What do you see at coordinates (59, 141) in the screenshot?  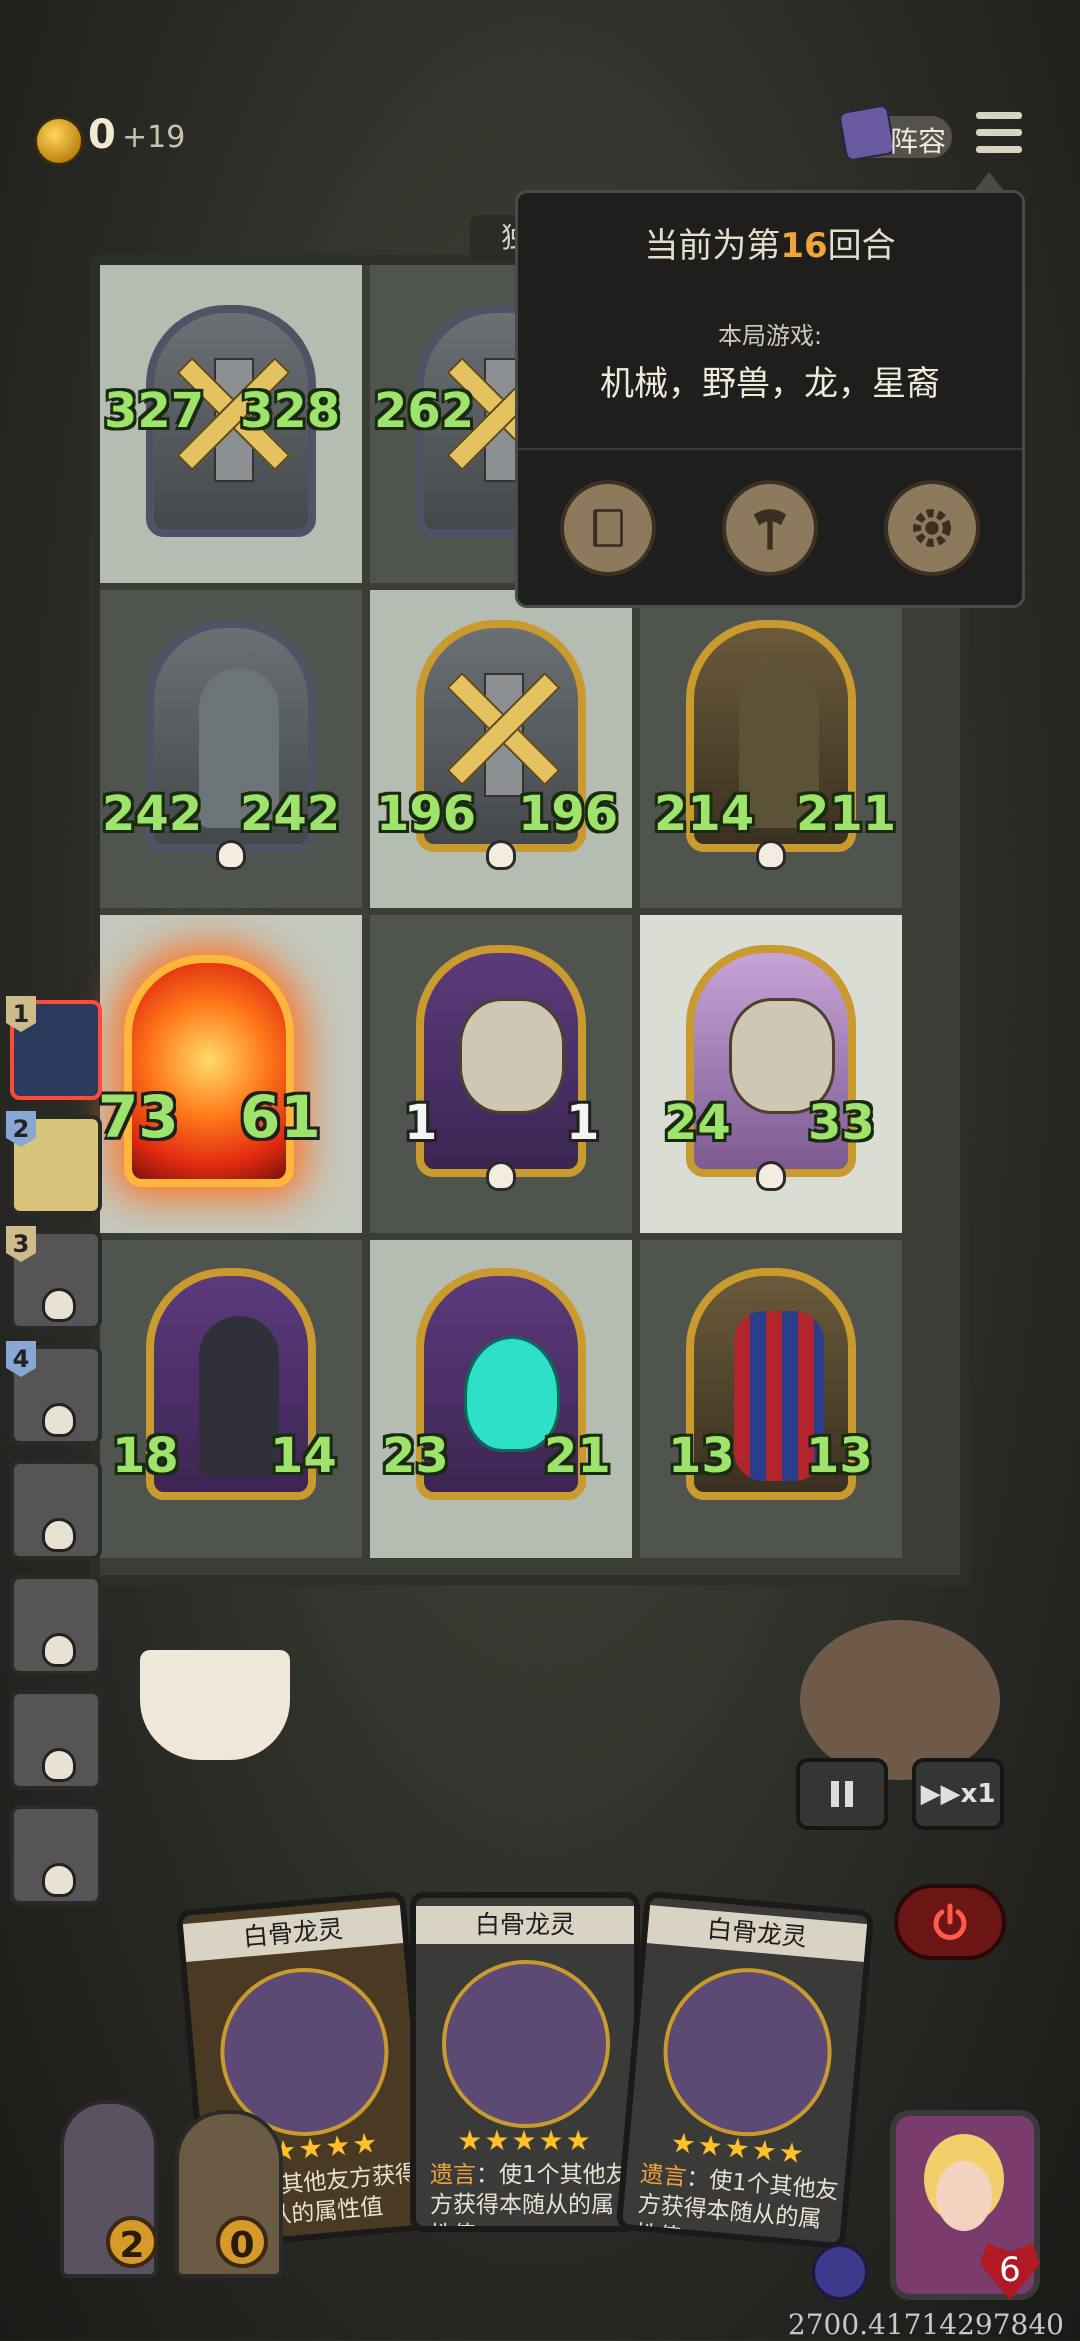 I see `gold-coin-icon` at bounding box center [59, 141].